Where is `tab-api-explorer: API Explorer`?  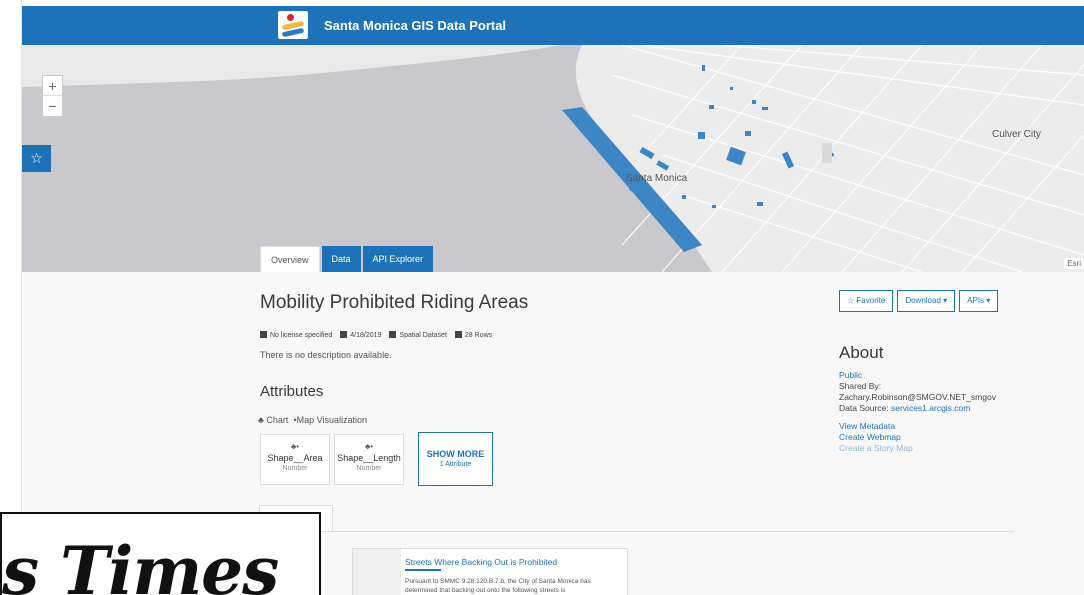
tab-api-explorer: API Explorer is located at coordinates (398, 259).